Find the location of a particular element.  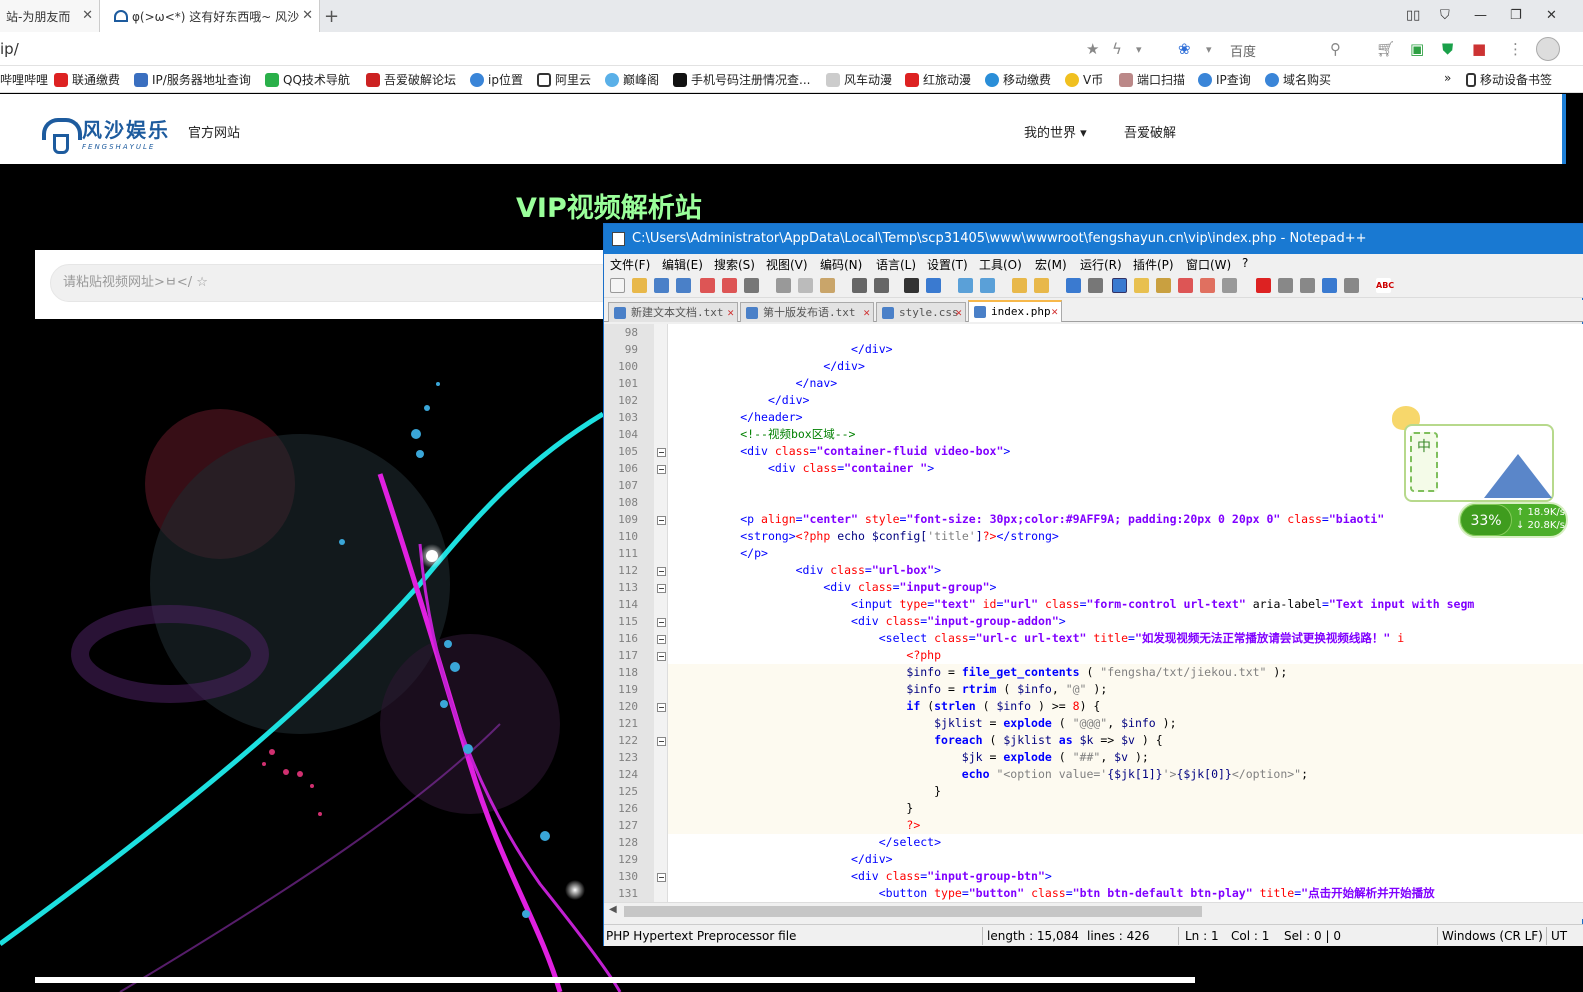

save-icon is located at coordinates (661, 285).